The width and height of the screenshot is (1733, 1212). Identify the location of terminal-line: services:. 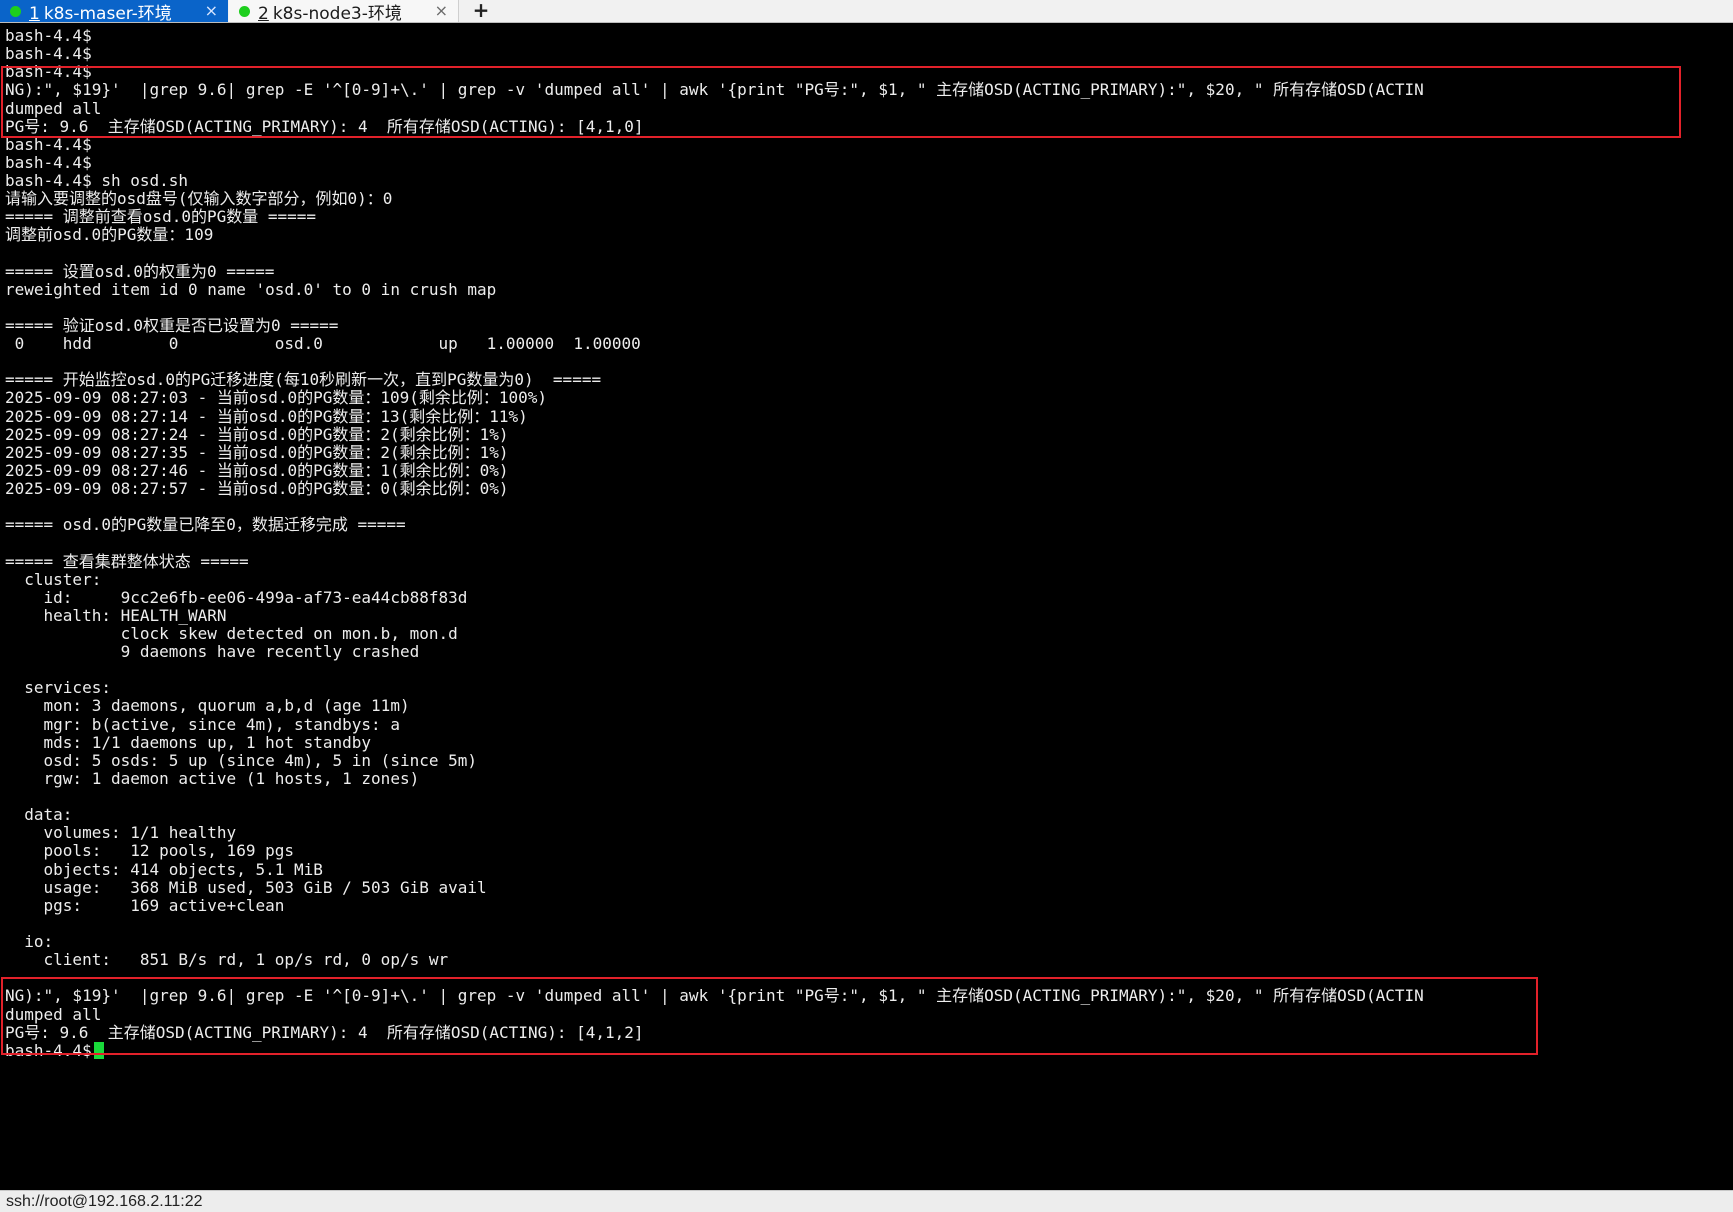
(58, 688).